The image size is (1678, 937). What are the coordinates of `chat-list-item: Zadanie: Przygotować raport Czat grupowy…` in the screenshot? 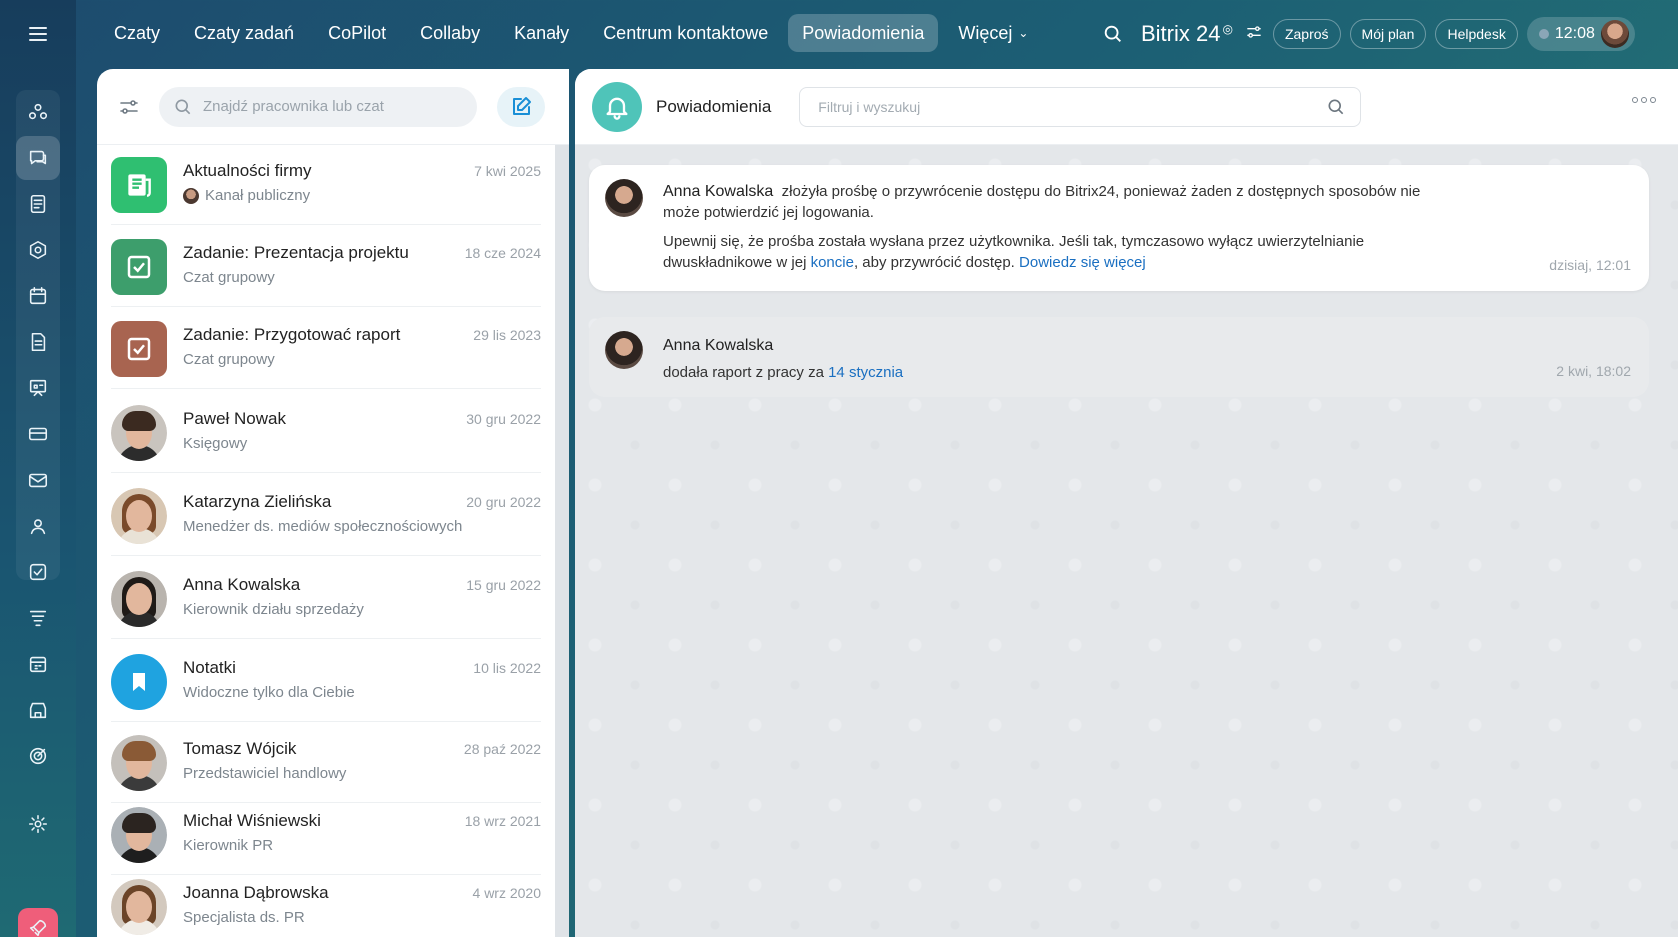 It's located at (326, 349).